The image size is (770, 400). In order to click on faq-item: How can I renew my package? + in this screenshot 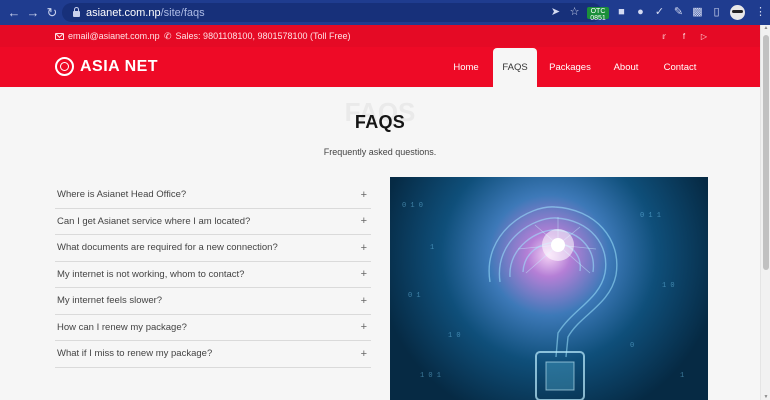, I will do `click(213, 328)`.